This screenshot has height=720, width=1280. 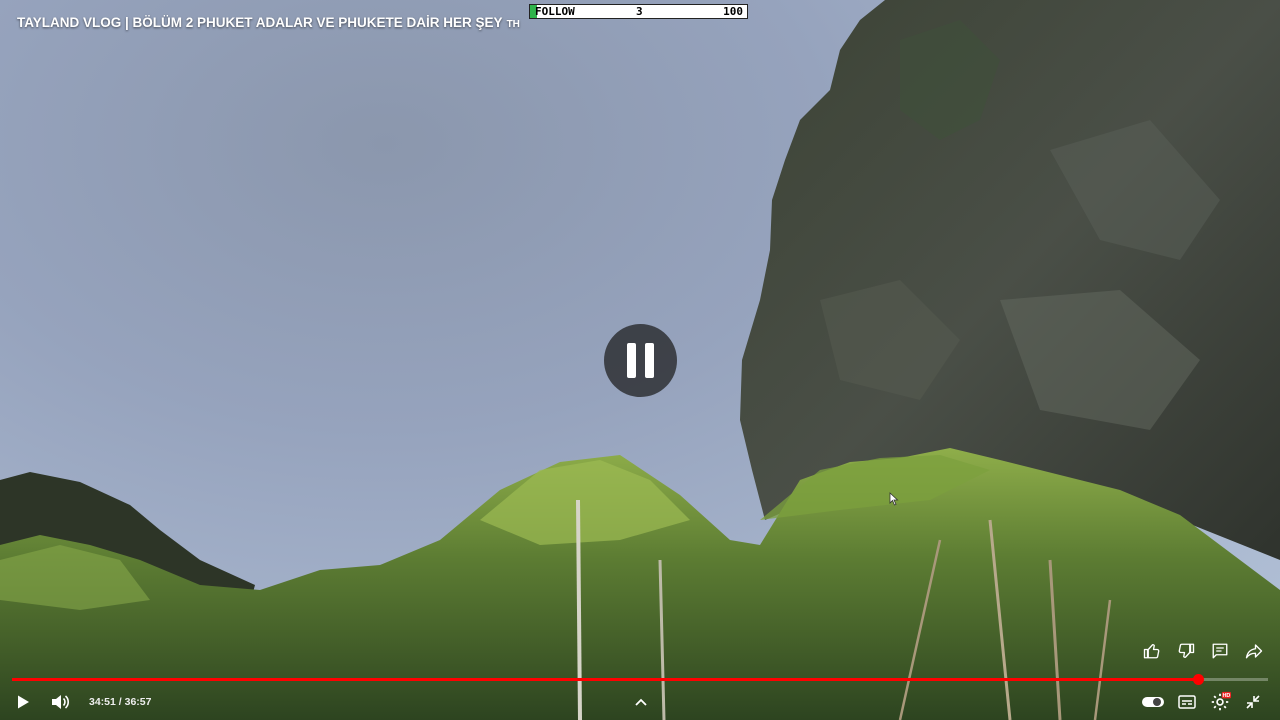 I want to click on mute-button, so click(x=60, y=702).